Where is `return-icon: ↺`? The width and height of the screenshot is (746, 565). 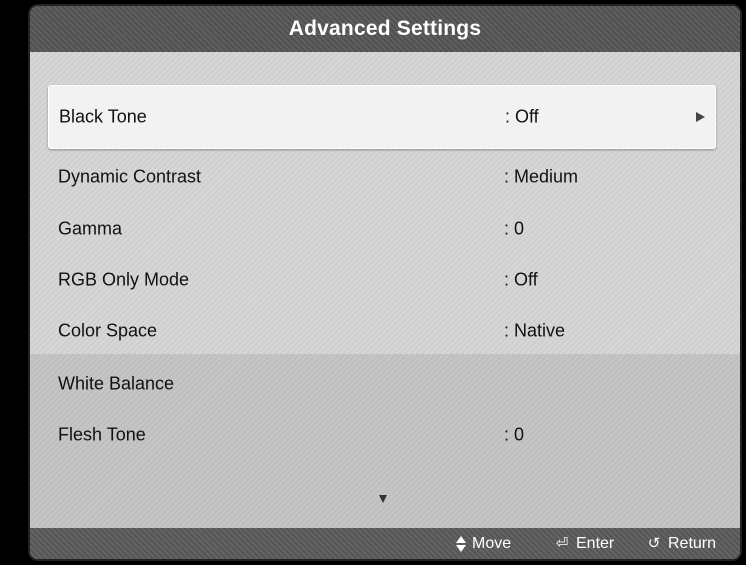
return-icon: ↺ is located at coordinates (654, 543).